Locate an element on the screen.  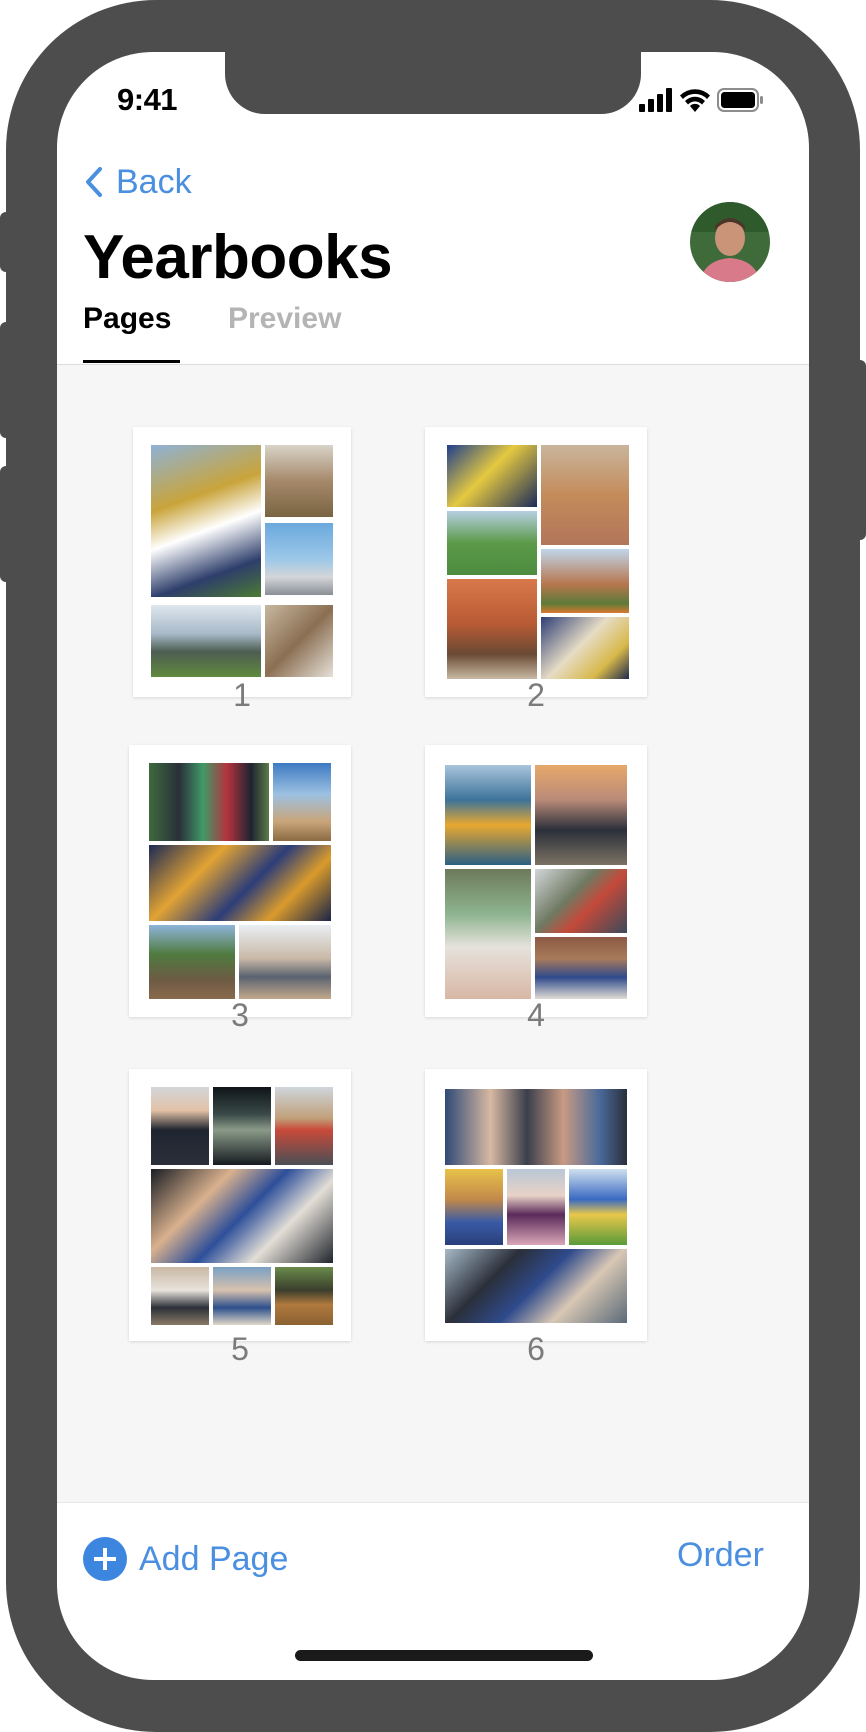
order-button: Order is located at coordinates (720, 1555).